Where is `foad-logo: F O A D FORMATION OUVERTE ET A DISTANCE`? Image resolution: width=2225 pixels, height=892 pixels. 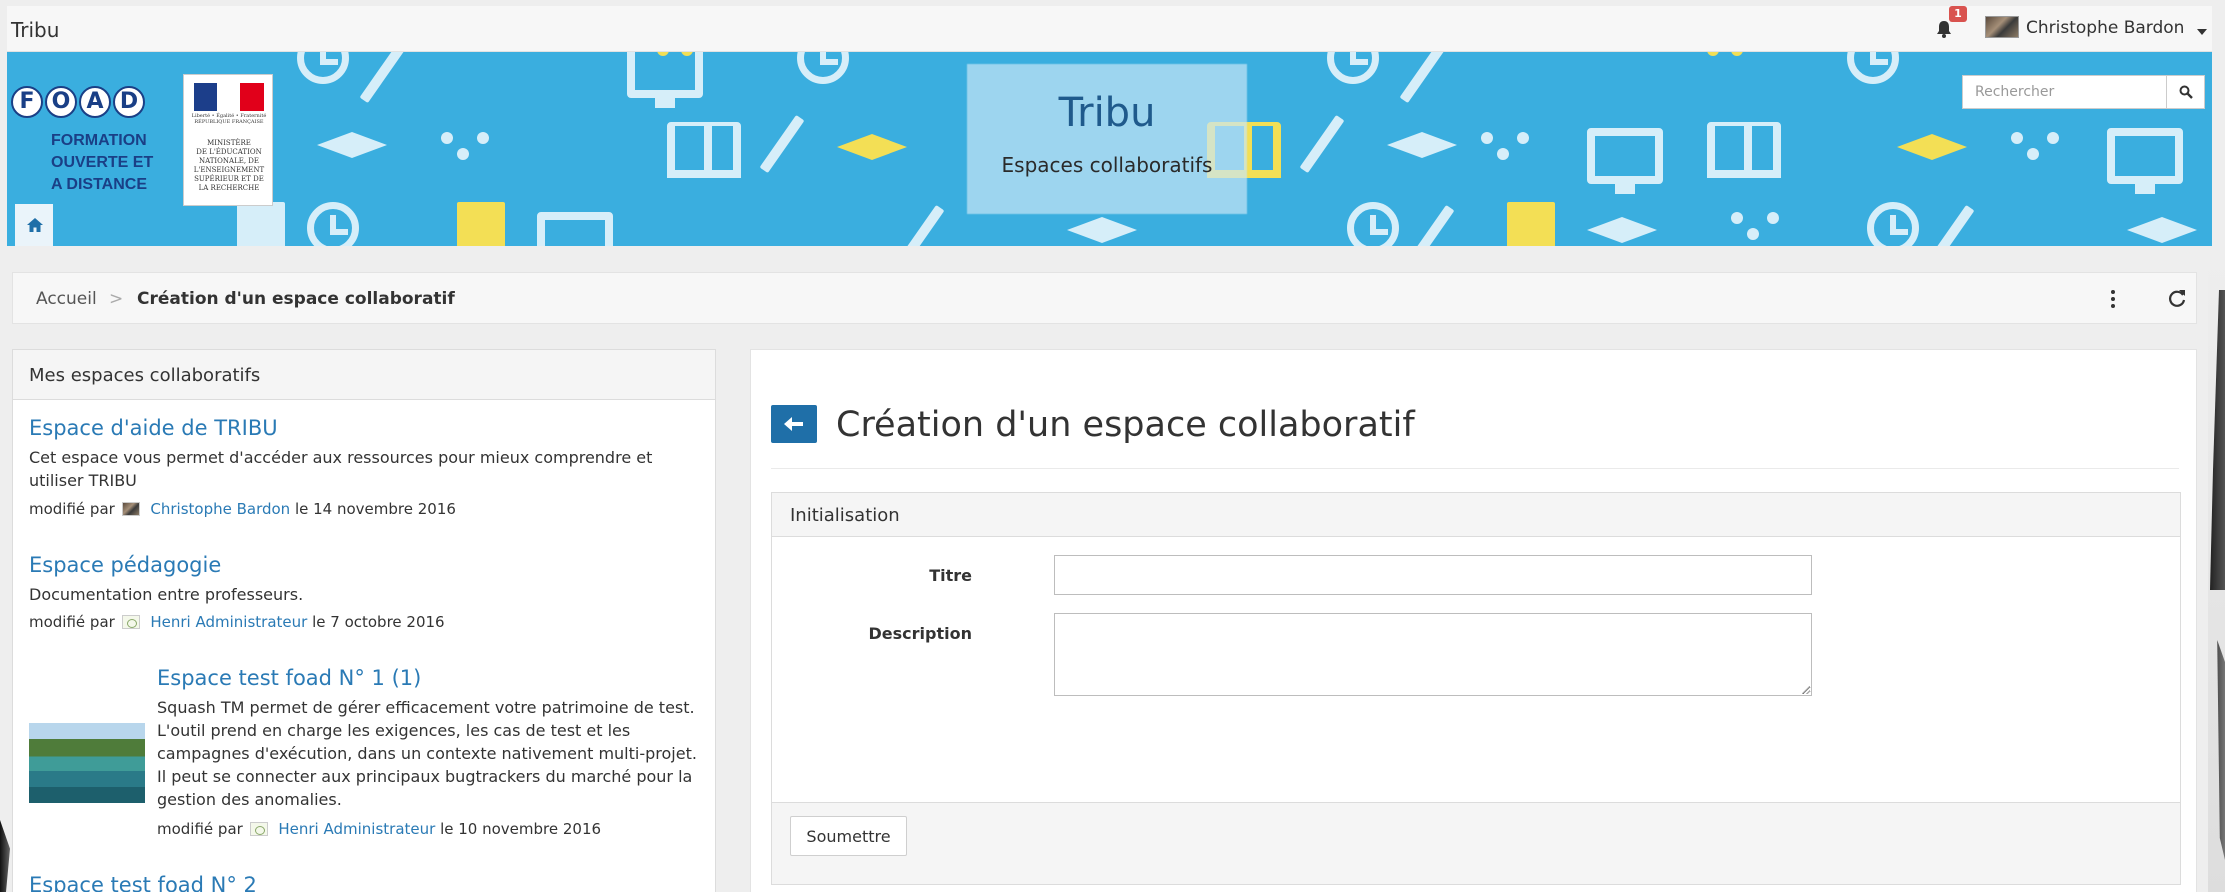
foad-logo: F O A D FORMATION OUVERTE ET A DISTANCE is located at coordinates (91, 146).